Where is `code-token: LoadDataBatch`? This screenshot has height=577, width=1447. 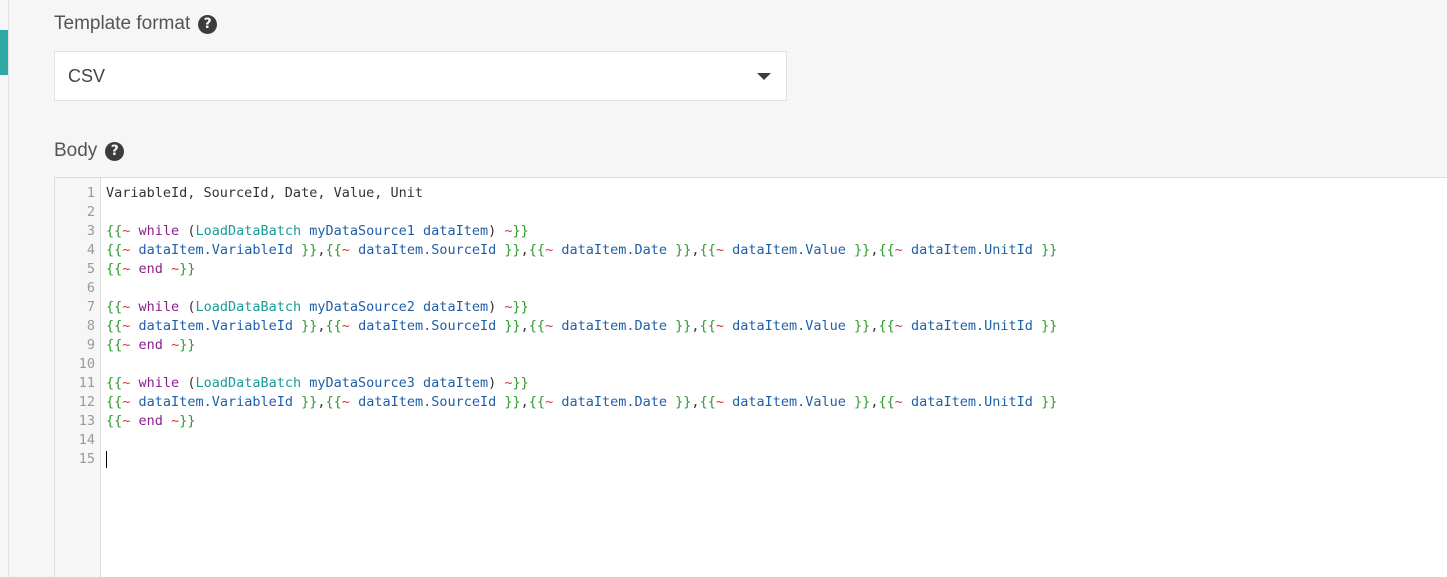
code-token: LoadDataBatch is located at coordinates (248, 231).